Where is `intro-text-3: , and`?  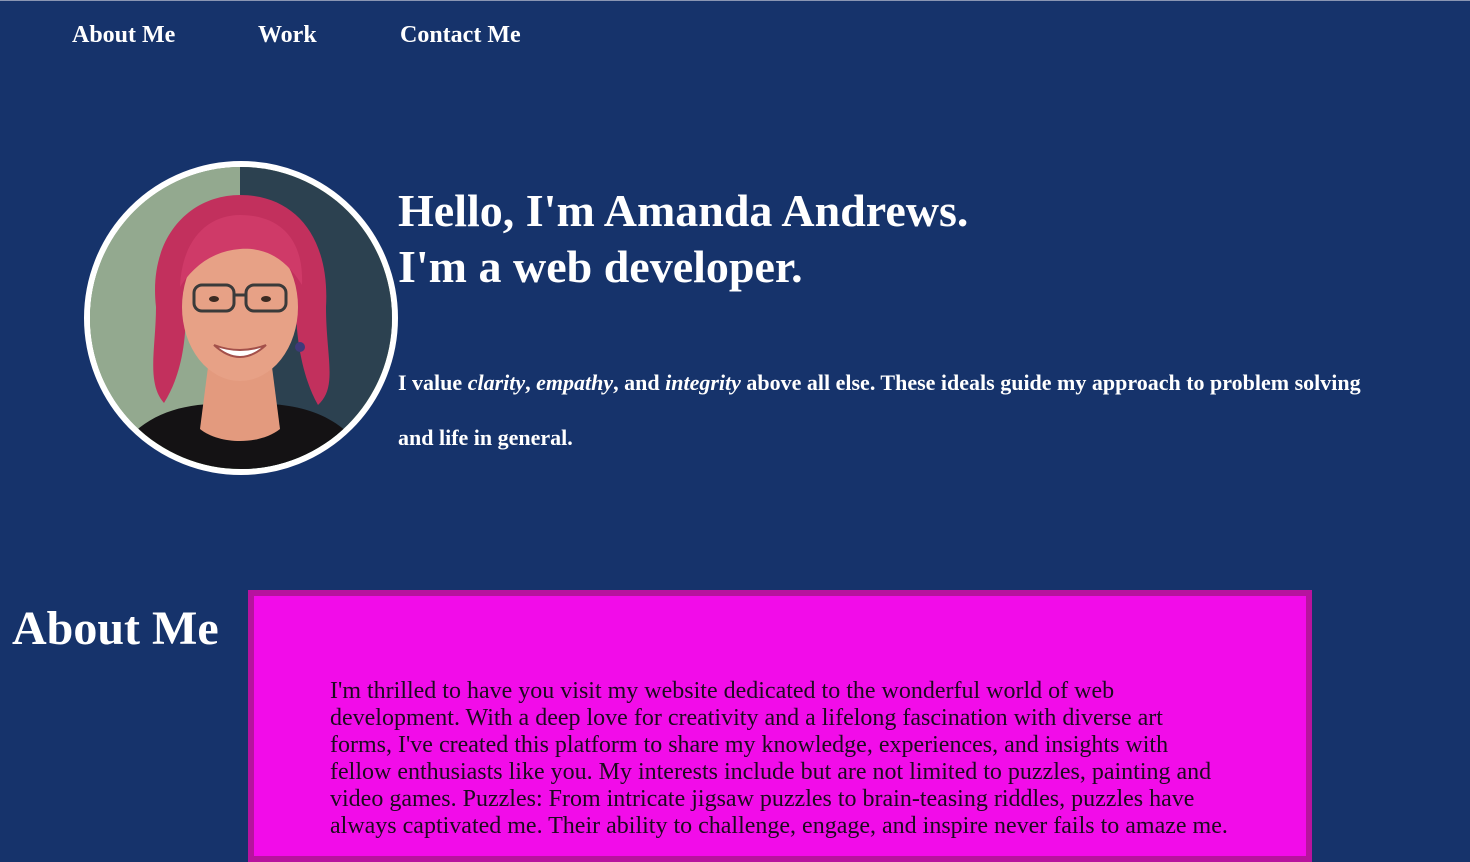 intro-text-3: , and is located at coordinates (639, 382).